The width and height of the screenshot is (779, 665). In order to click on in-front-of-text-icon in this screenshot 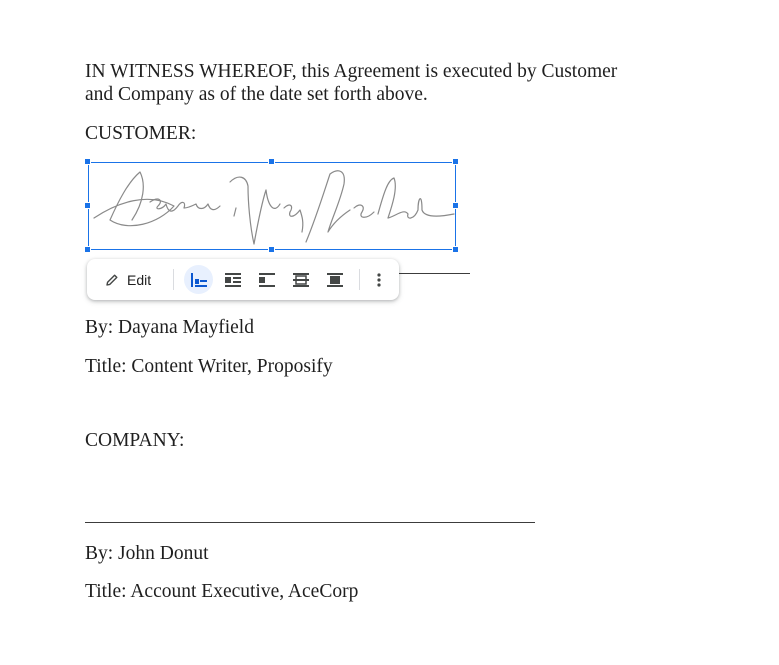, I will do `click(334, 279)`.